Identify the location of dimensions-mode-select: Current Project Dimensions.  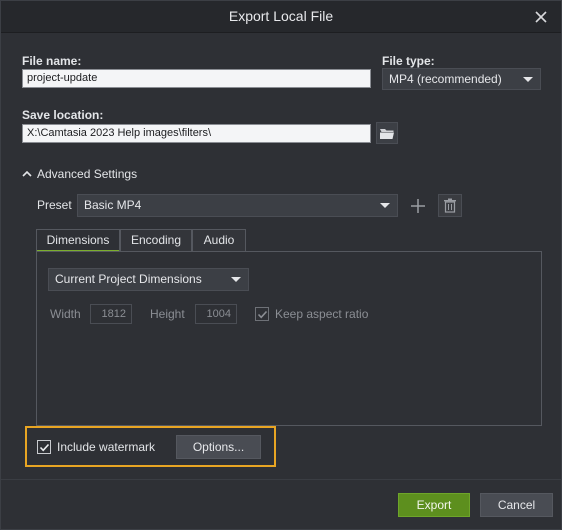
(148, 279).